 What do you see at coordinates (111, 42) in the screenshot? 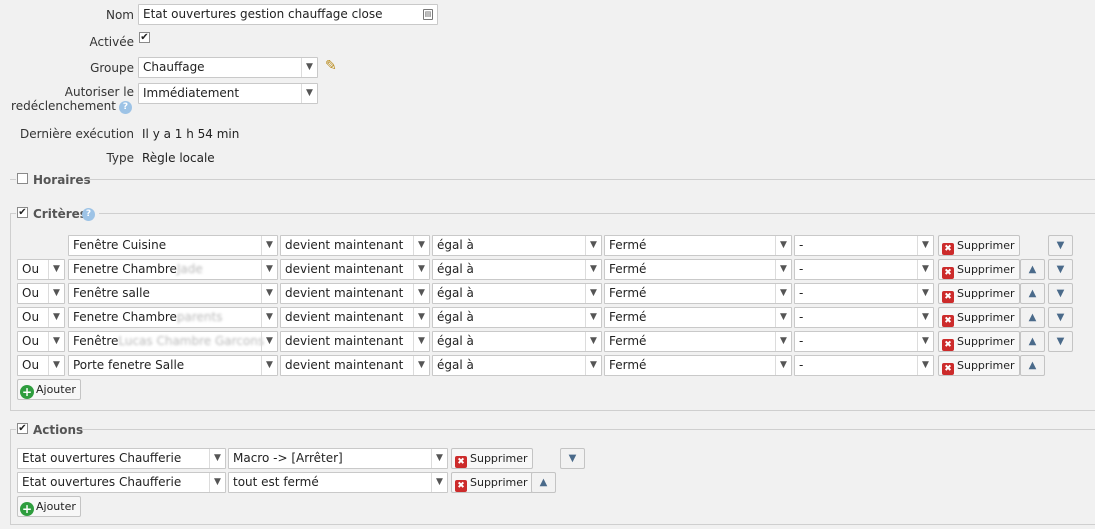
I see `activee-label: Activée` at bounding box center [111, 42].